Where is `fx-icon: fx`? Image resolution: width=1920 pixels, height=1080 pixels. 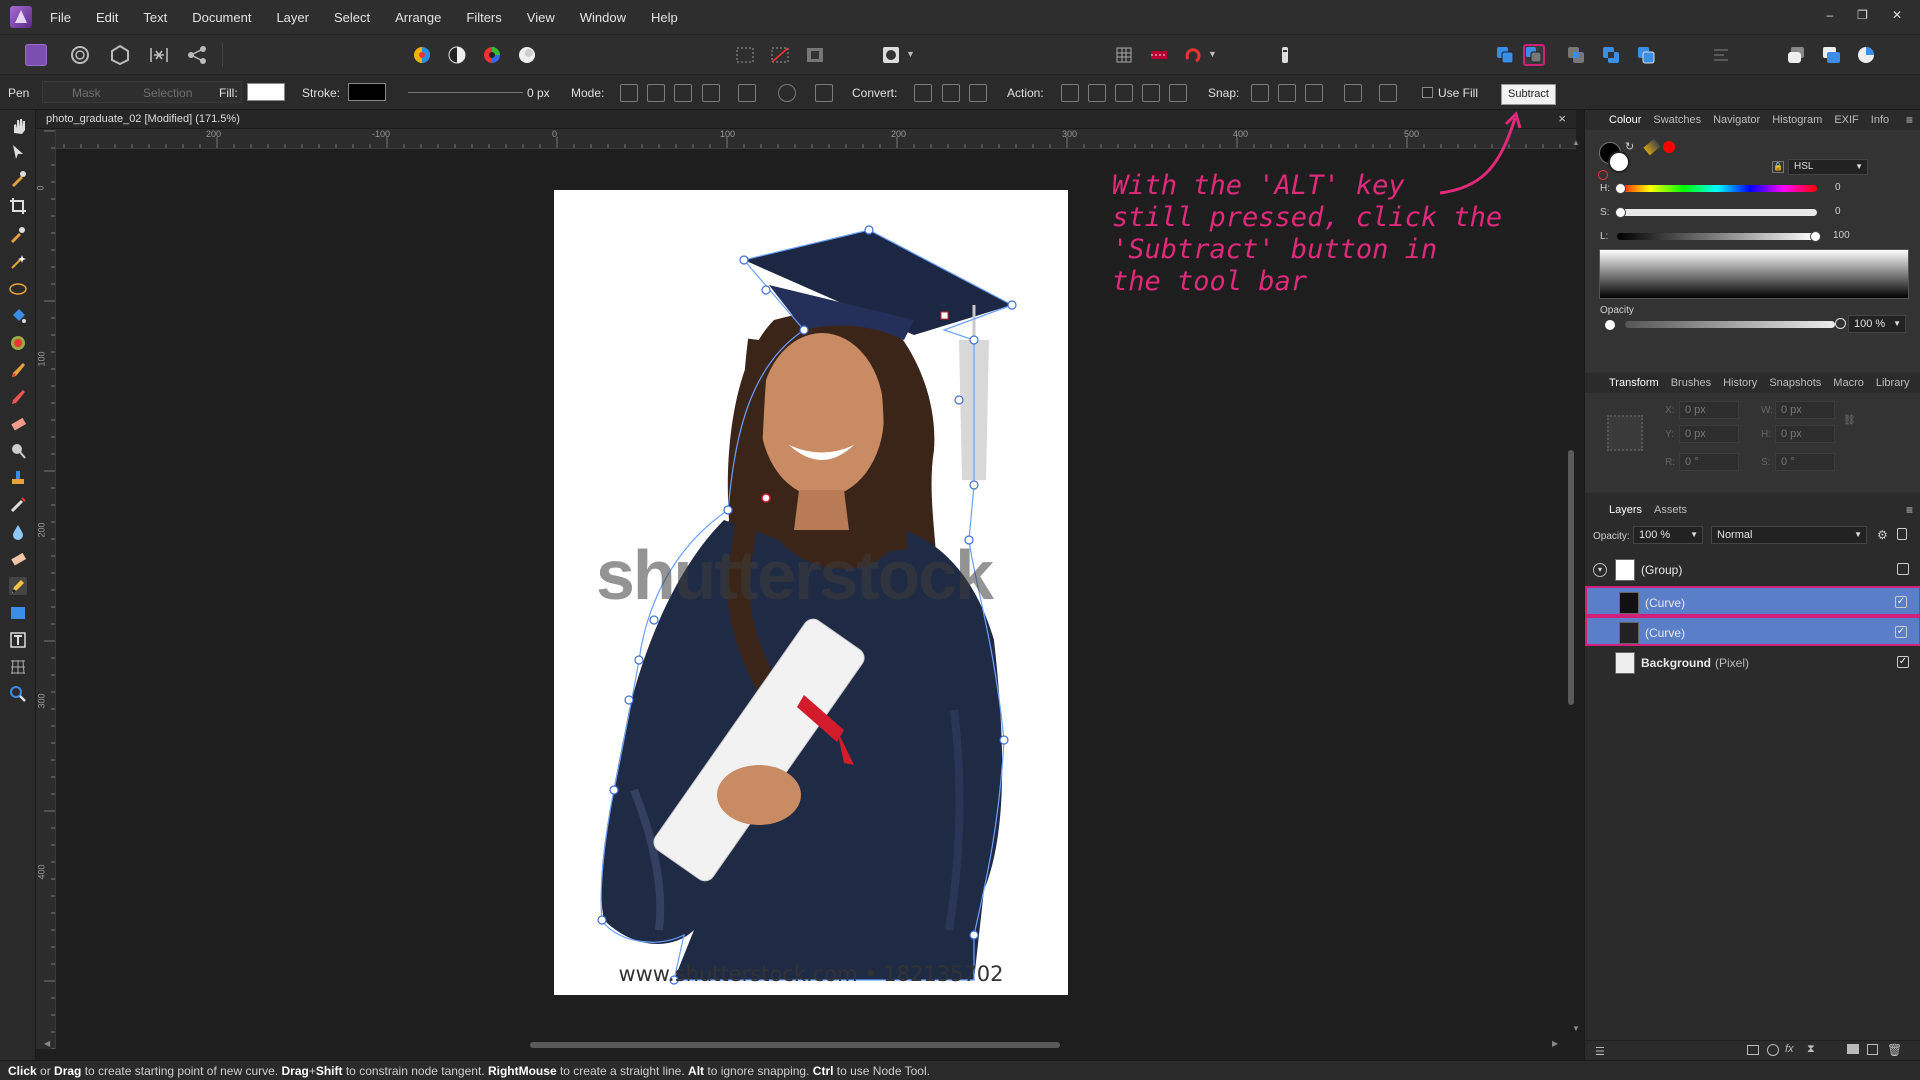
fx-icon: fx is located at coordinates (1789, 1049).